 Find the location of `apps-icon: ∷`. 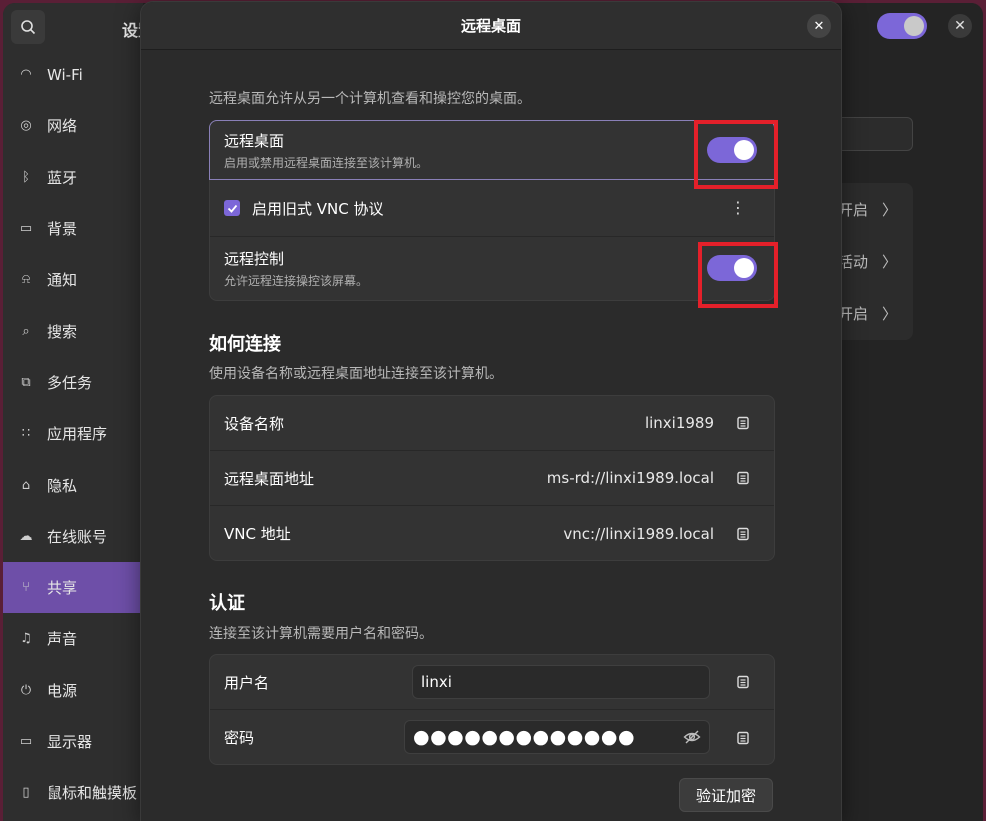

apps-icon: ∷ is located at coordinates (26, 434).